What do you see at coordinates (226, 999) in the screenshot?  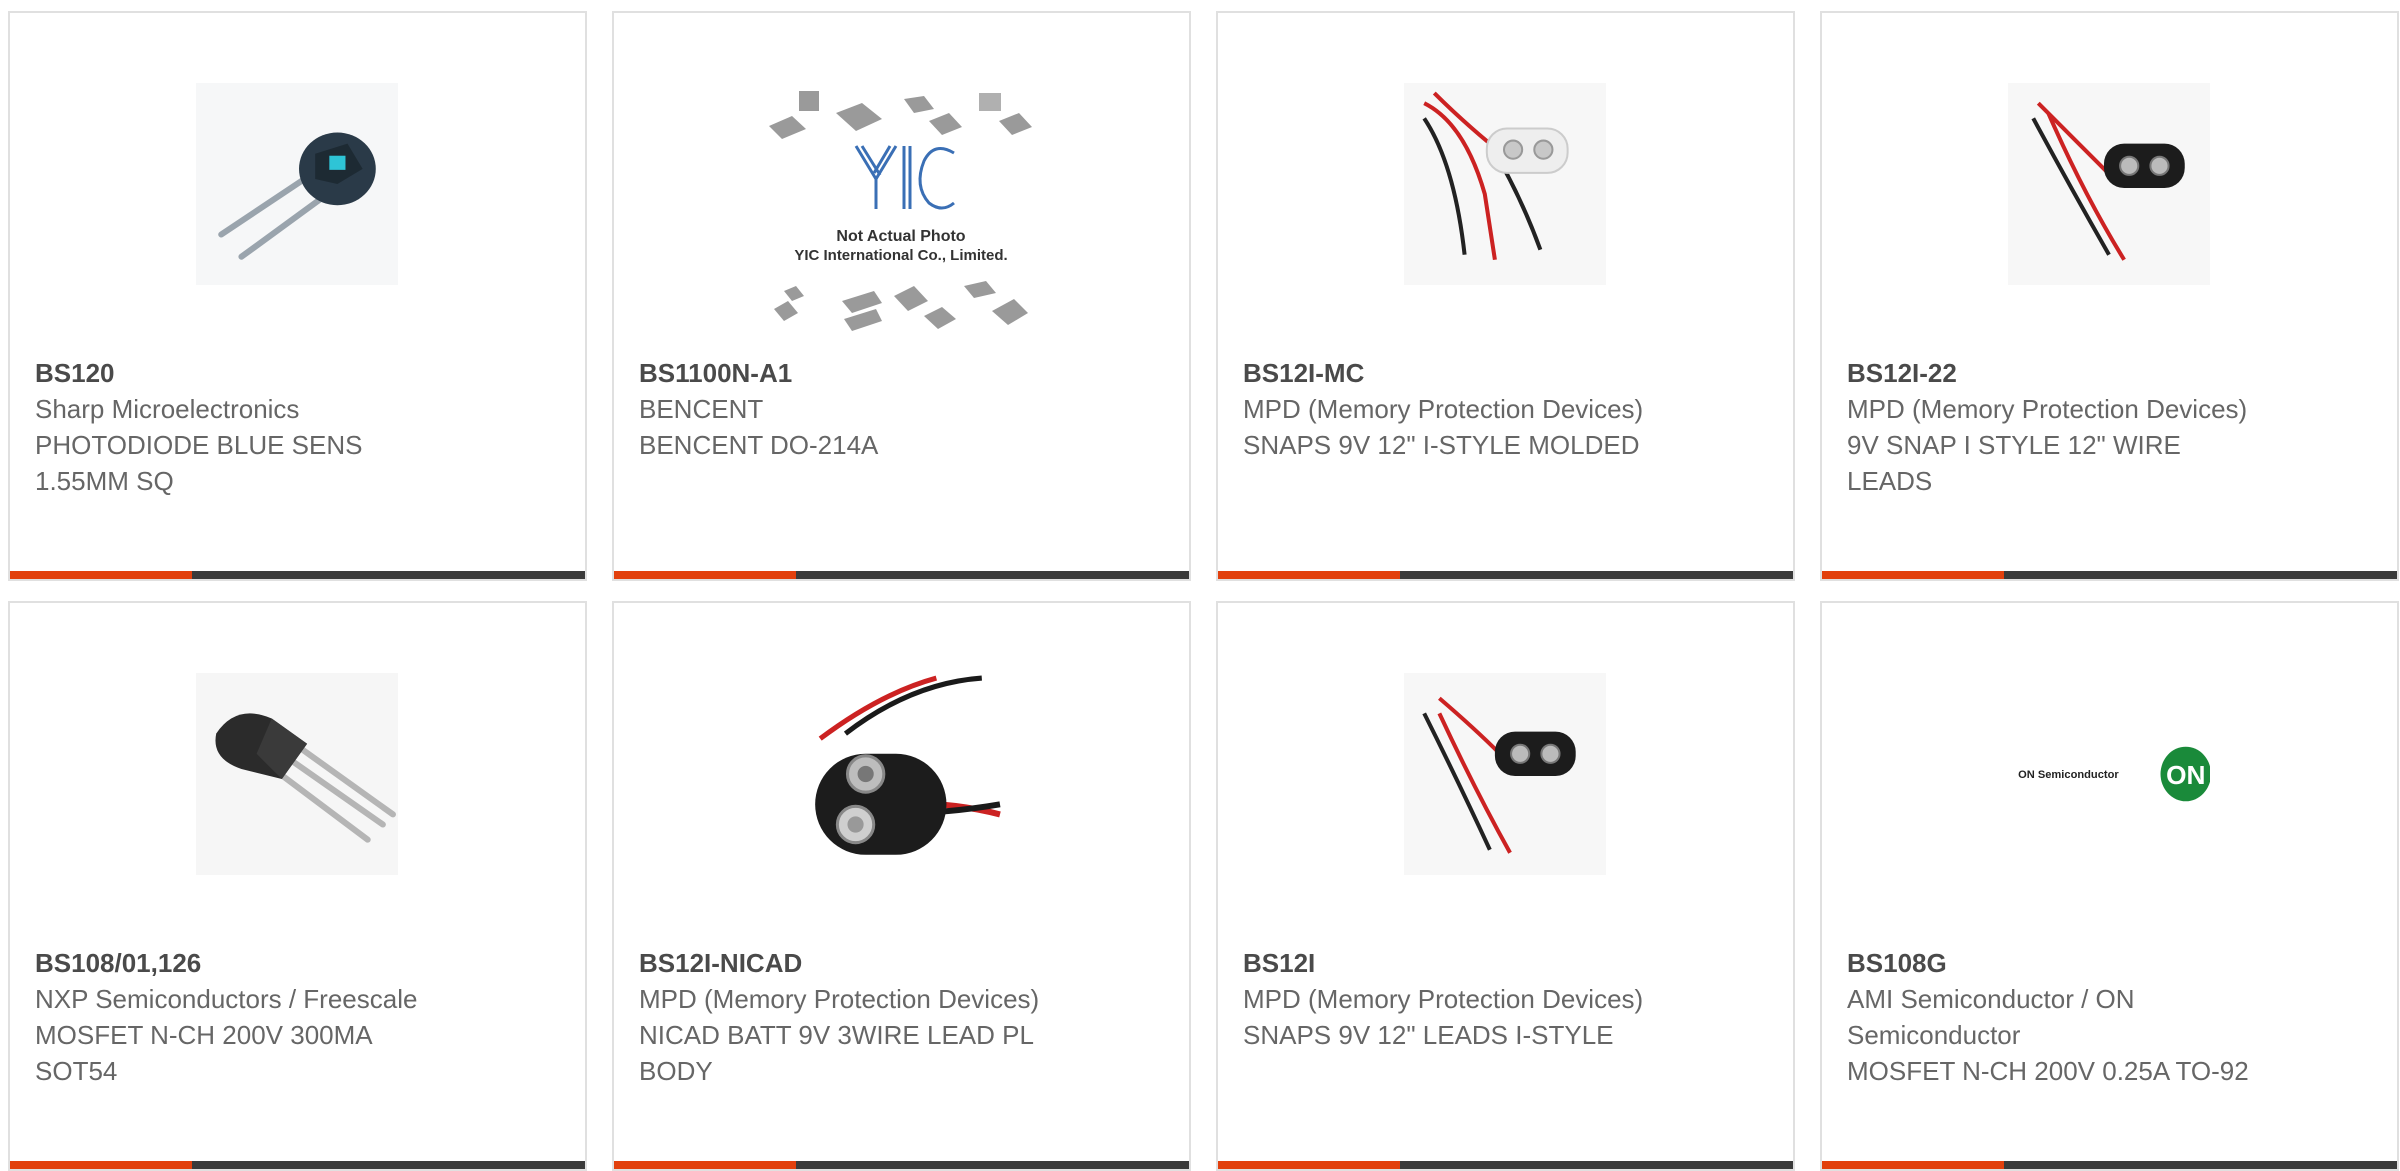 I see `manufacturer: NXP Semiconductors / Freescale` at bounding box center [226, 999].